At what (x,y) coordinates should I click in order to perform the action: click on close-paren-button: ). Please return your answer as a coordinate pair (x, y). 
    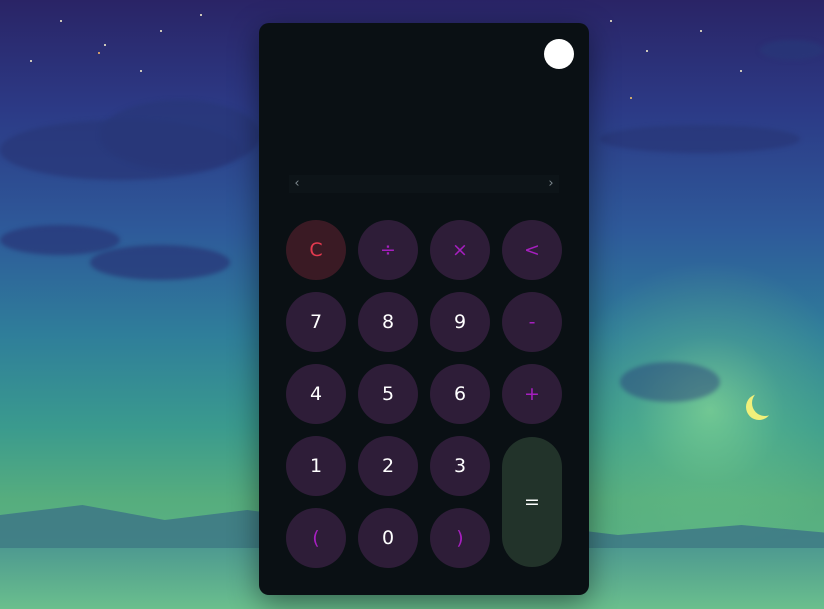
    Looking at the image, I should click on (460, 538).